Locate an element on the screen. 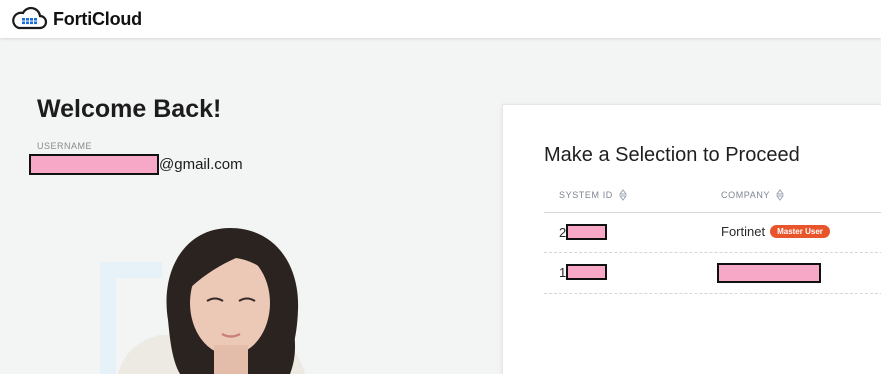  company-redaction is located at coordinates (769, 273).